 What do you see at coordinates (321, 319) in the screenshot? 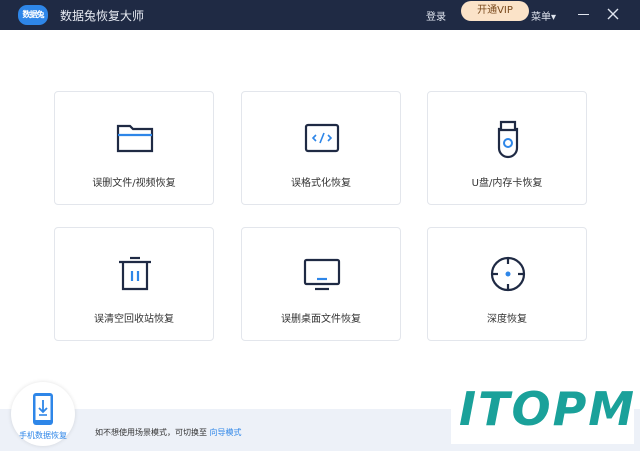
I see `card-label: 误删桌面文件恢复` at bounding box center [321, 319].